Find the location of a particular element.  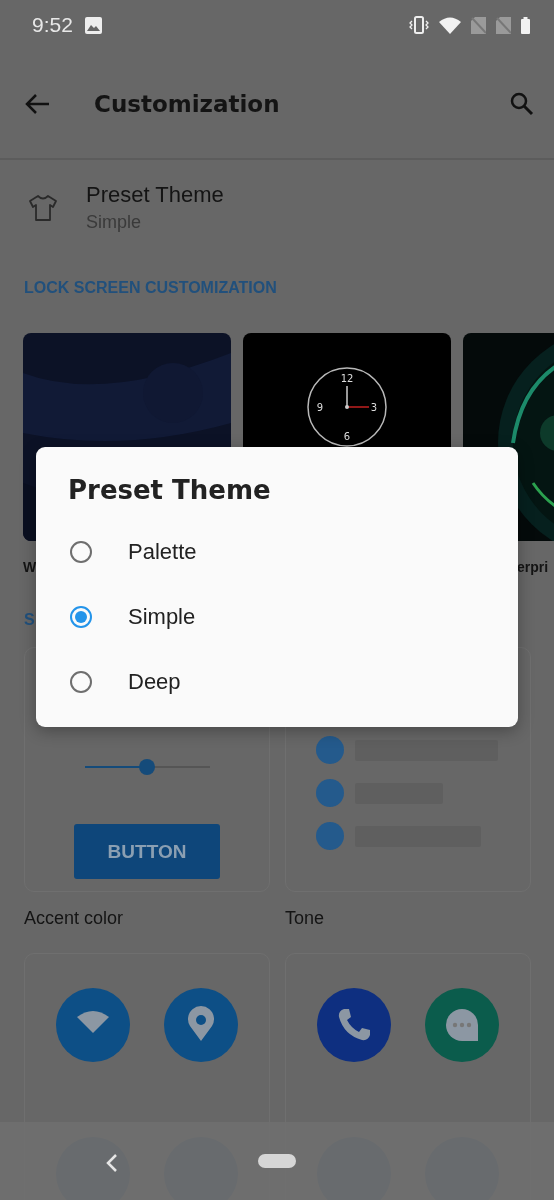

radio-option: Palette is located at coordinates (277, 551).